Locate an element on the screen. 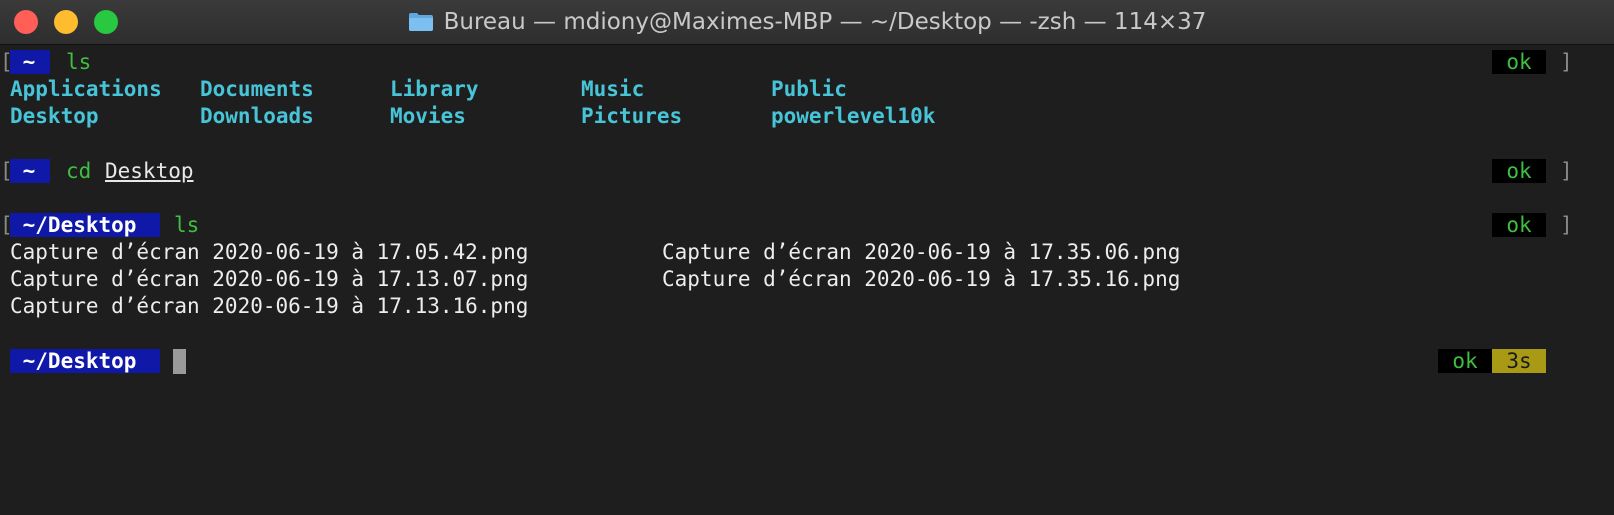 The height and width of the screenshot is (515, 1614). prompt-line: [ ~ cd Desktop ok ] is located at coordinates (807, 171).